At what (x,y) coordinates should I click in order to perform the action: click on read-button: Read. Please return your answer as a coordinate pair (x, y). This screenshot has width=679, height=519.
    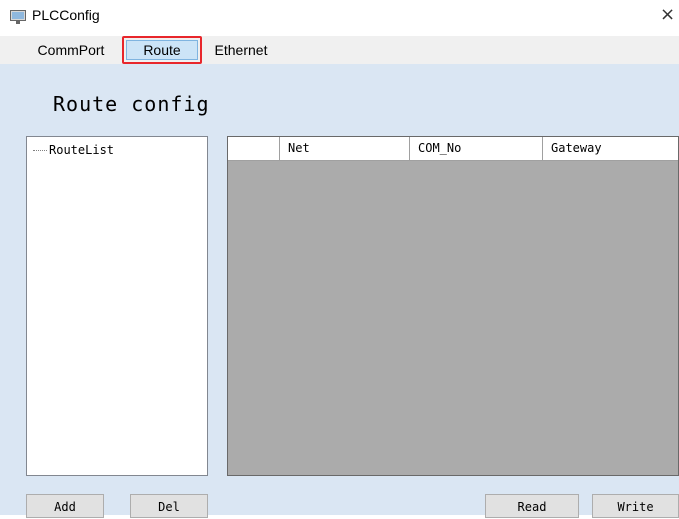
    Looking at the image, I should click on (532, 506).